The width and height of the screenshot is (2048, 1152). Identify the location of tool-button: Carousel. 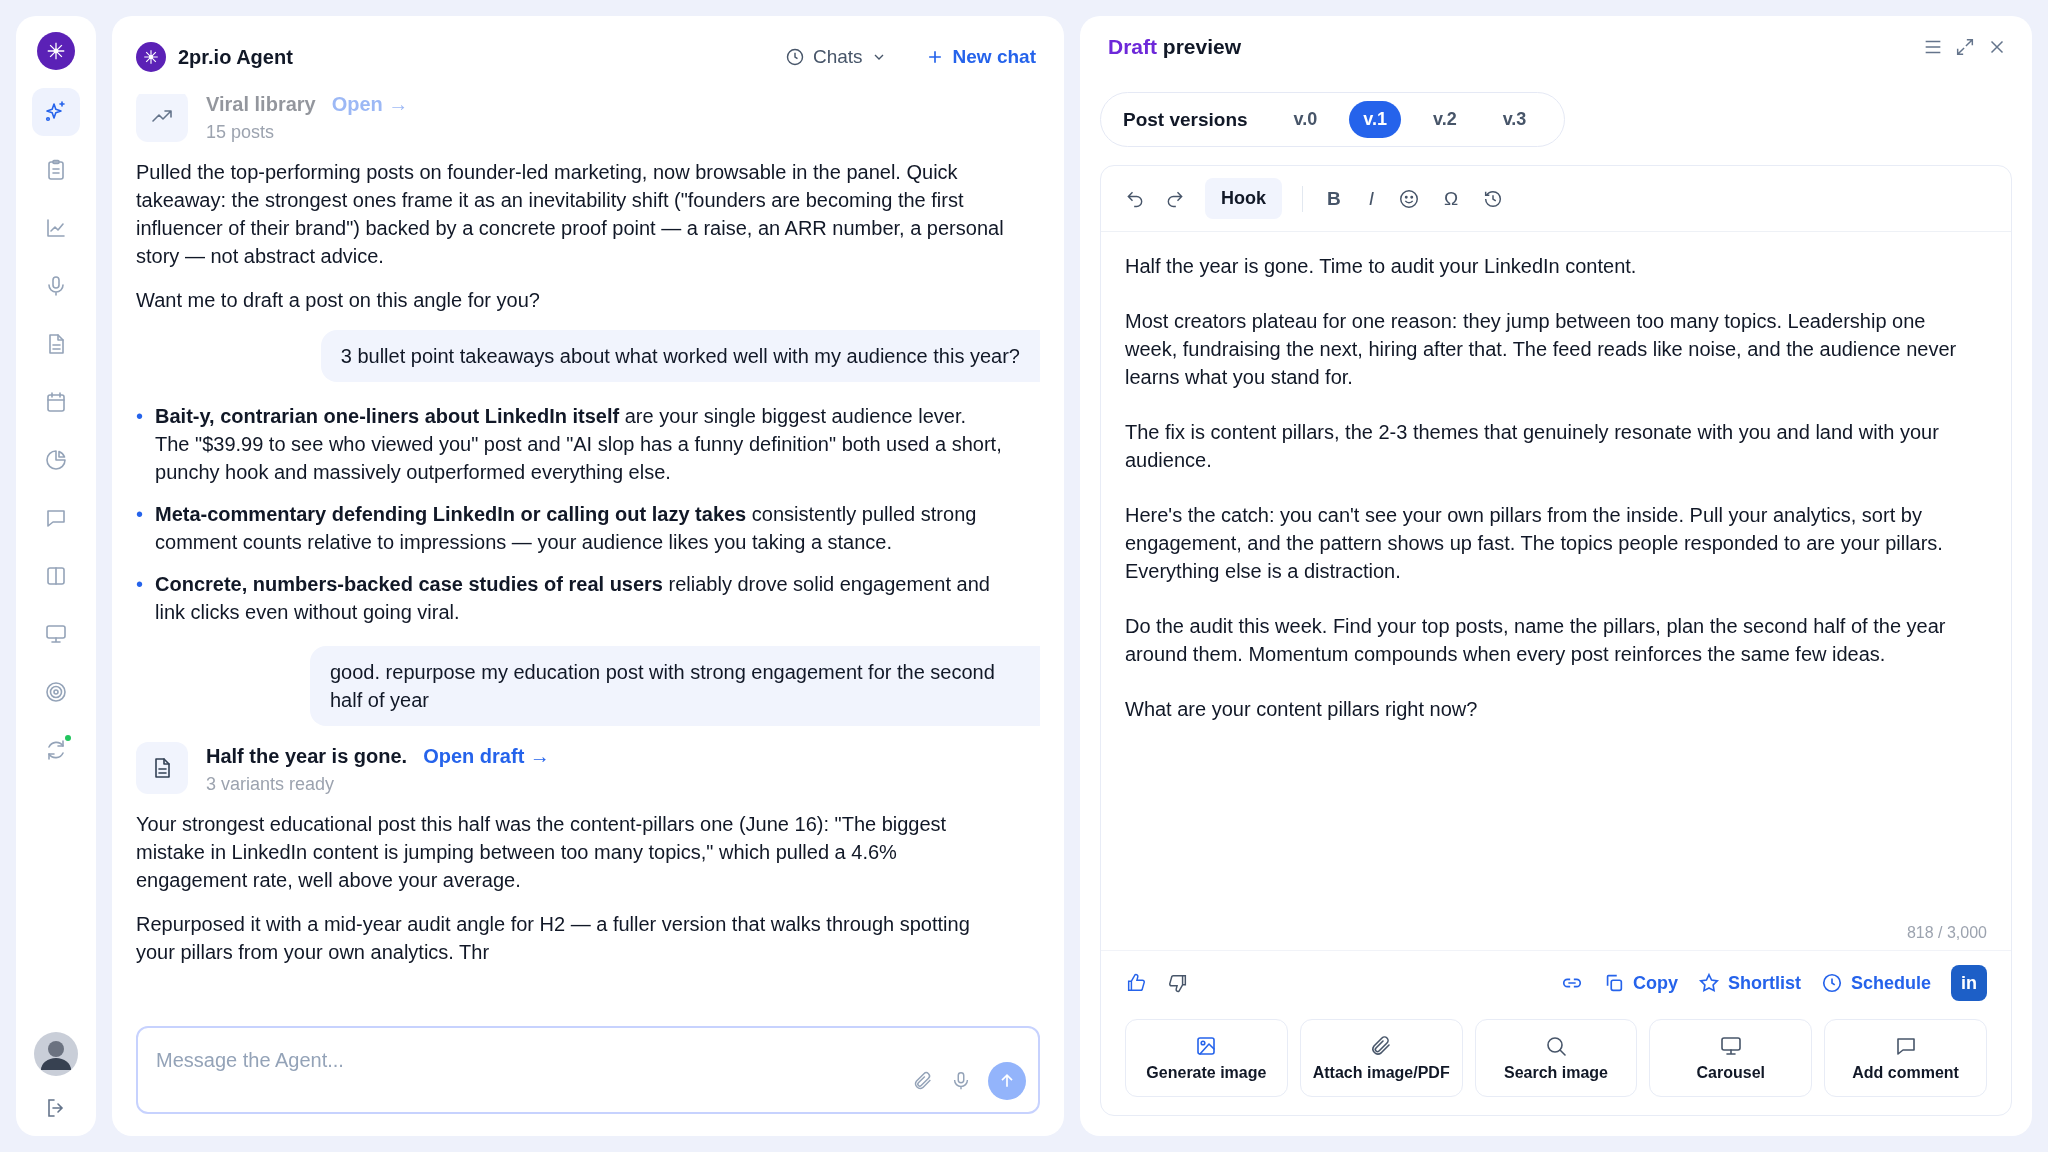
(1731, 1058).